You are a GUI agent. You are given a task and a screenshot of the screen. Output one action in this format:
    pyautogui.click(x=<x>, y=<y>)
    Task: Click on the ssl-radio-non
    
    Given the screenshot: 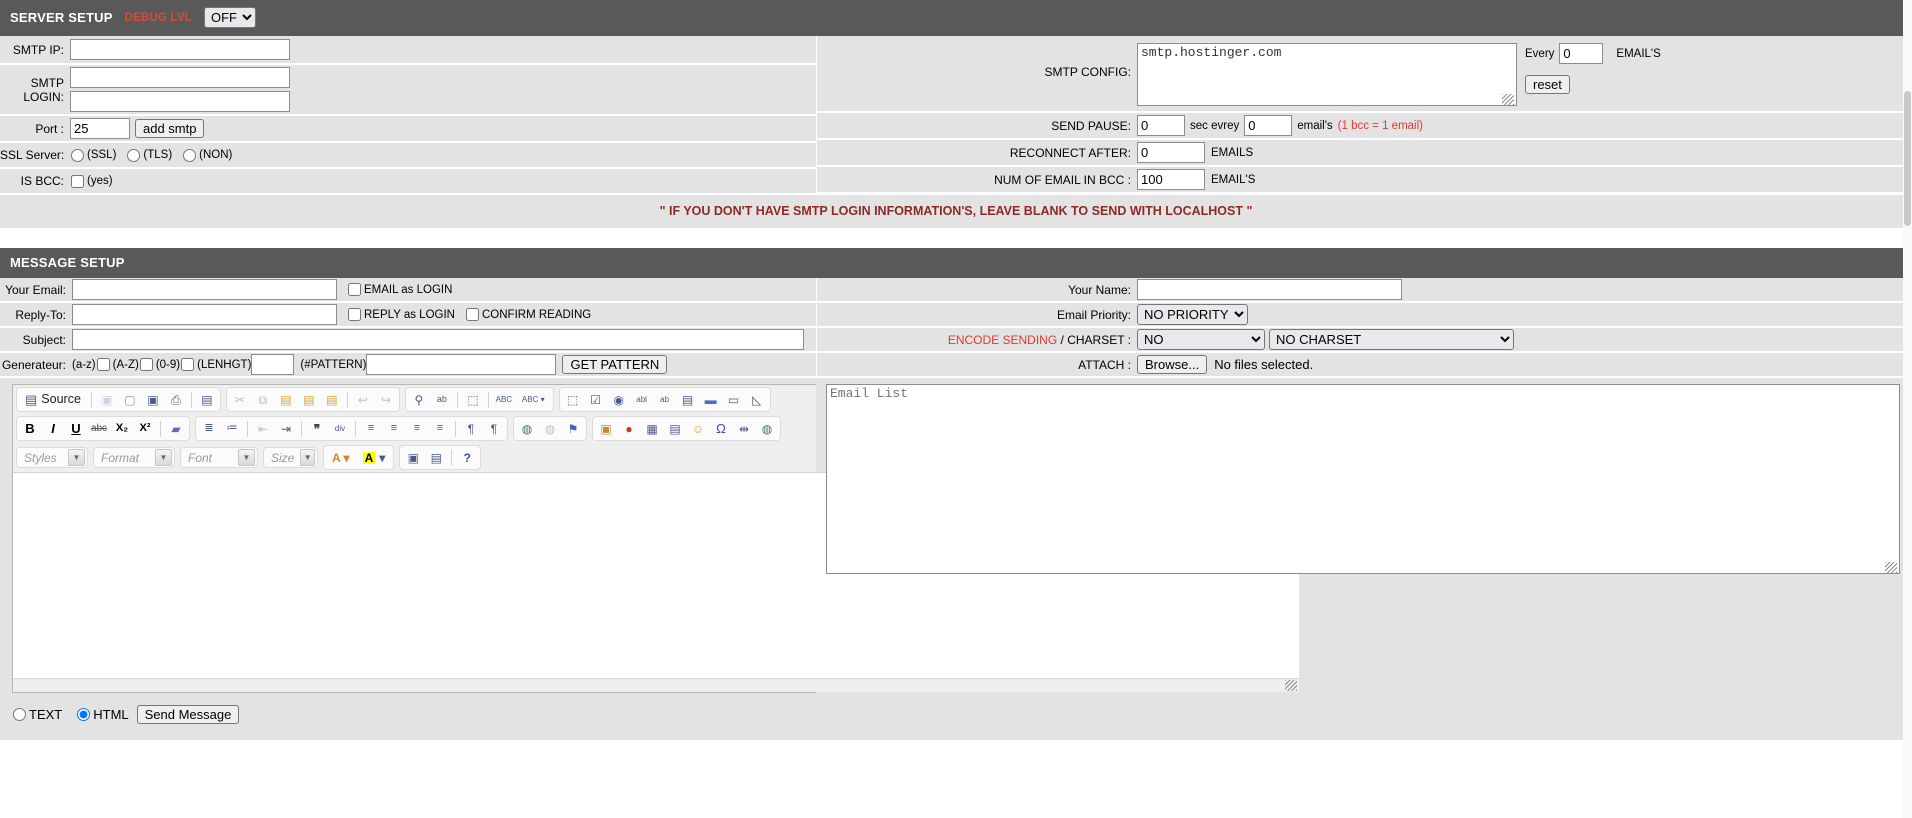 What is the action you would take?
    pyautogui.click(x=190, y=155)
    